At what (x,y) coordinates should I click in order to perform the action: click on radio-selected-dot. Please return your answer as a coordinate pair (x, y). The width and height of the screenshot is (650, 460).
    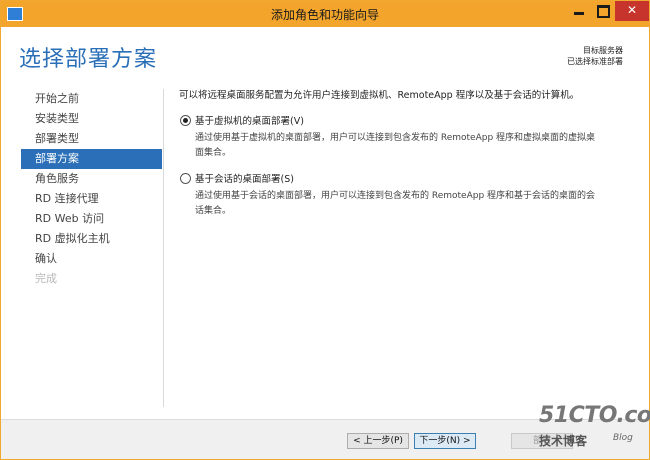
    Looking at the image, I should click on (185, 120).